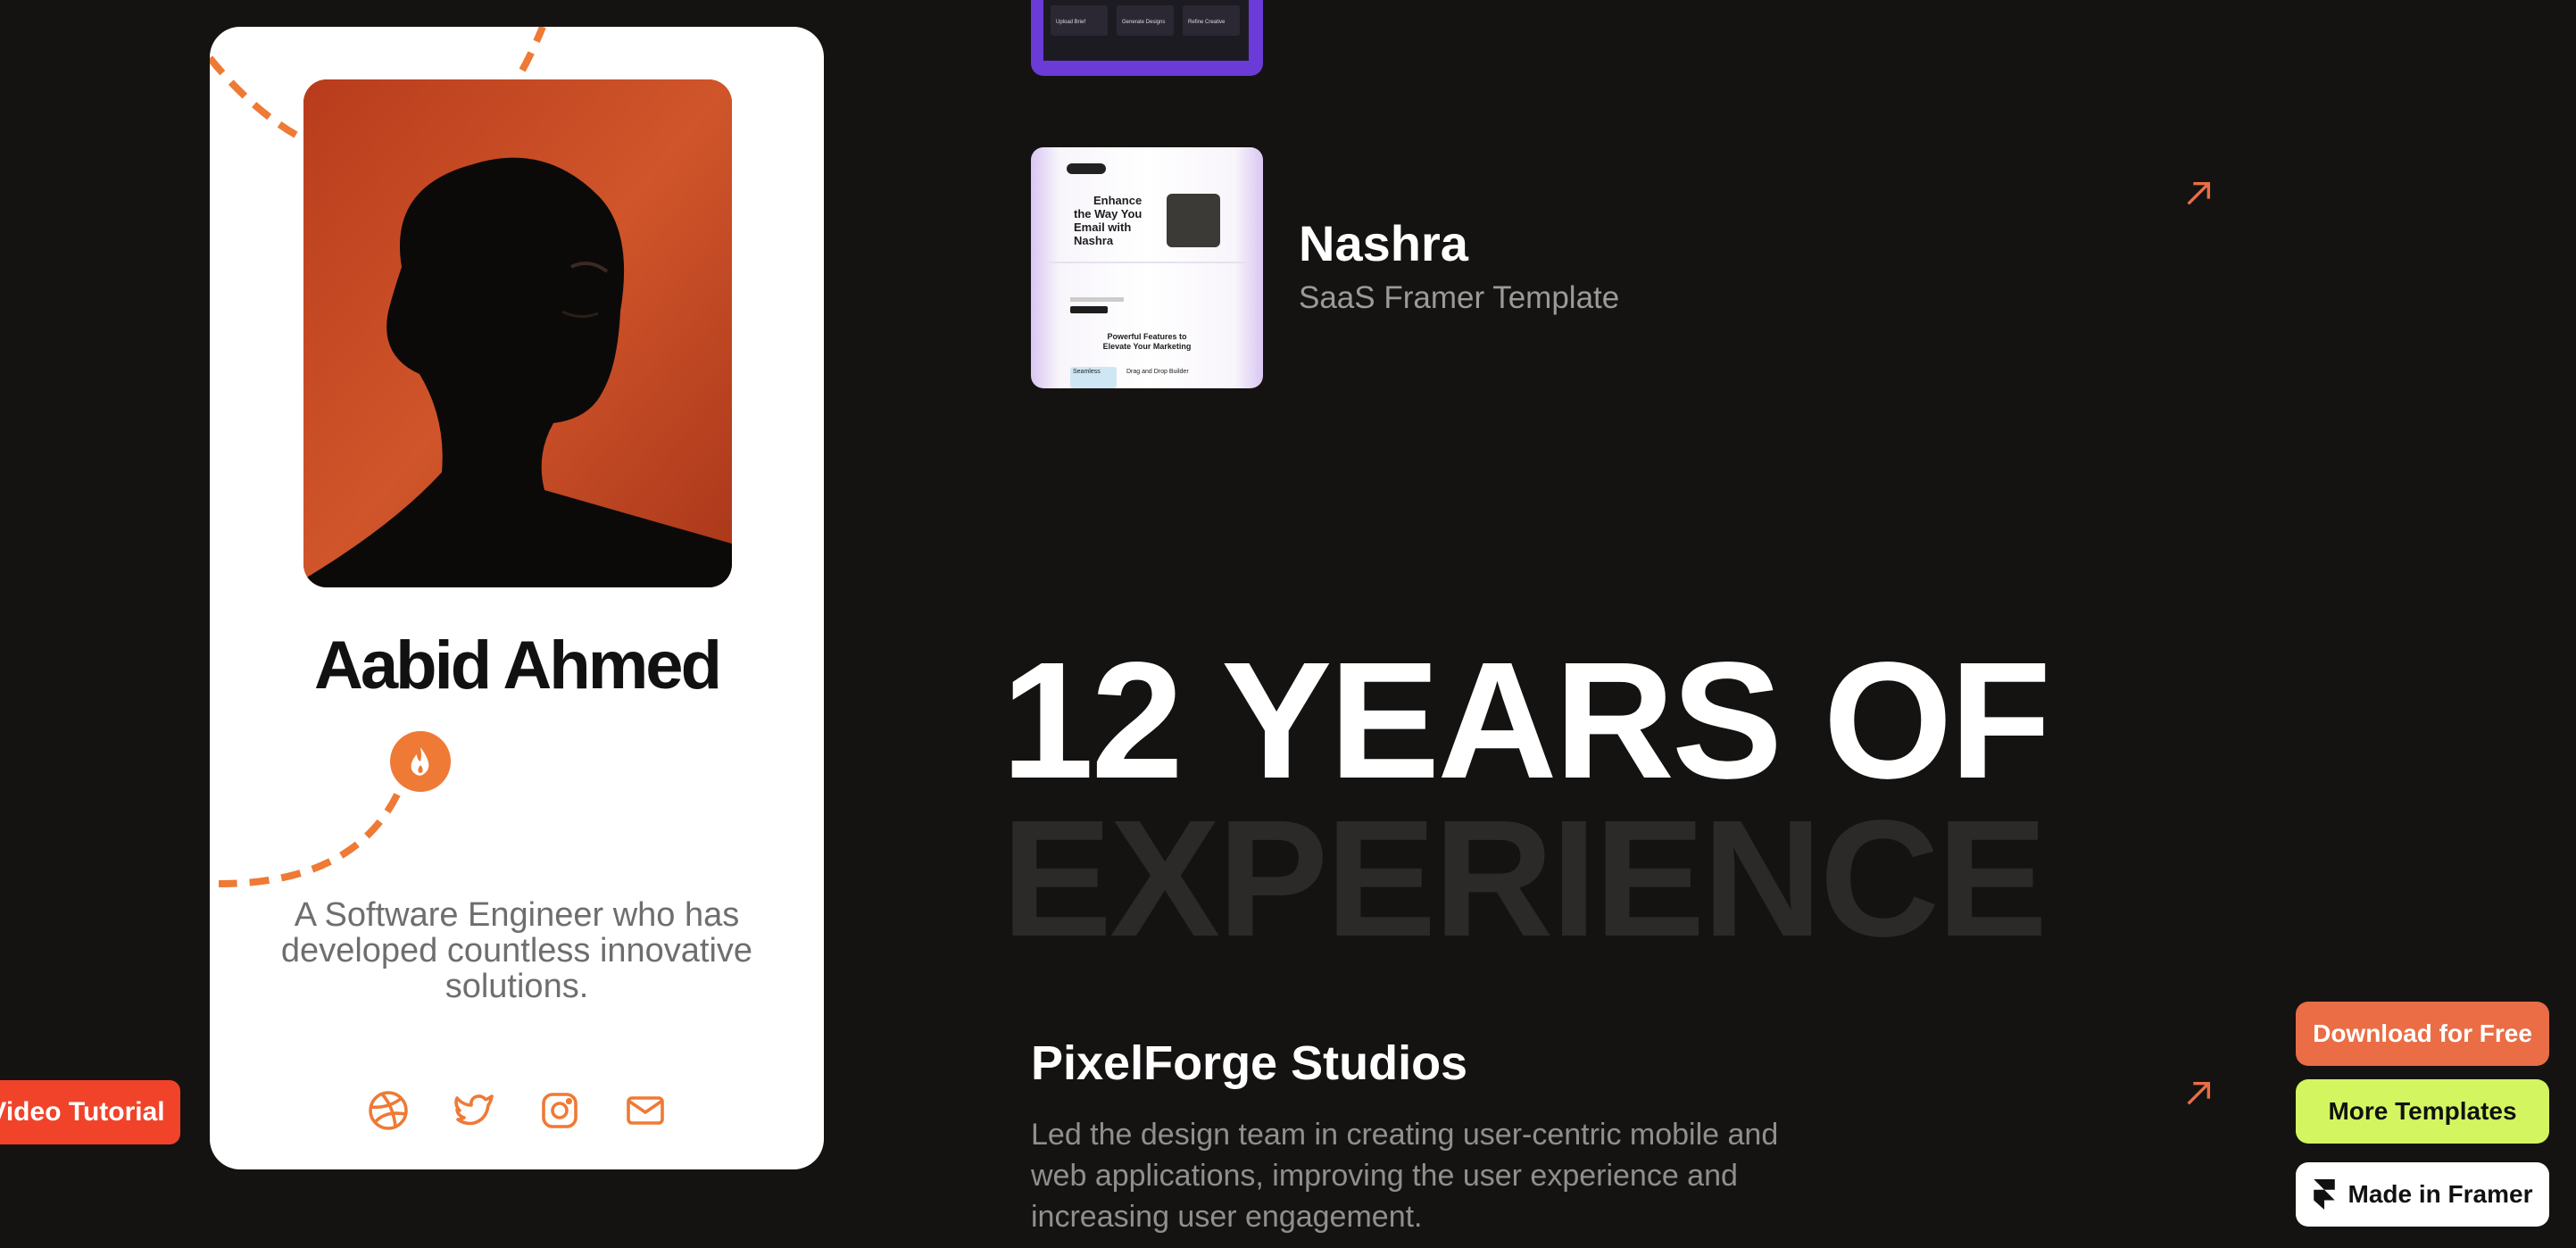 This screenshot has width=2576, height=1248. What do you see at coordinates (388, 1110) in the screenshot?
I see `dribbble-icon` at bounding box center [388, 1110].